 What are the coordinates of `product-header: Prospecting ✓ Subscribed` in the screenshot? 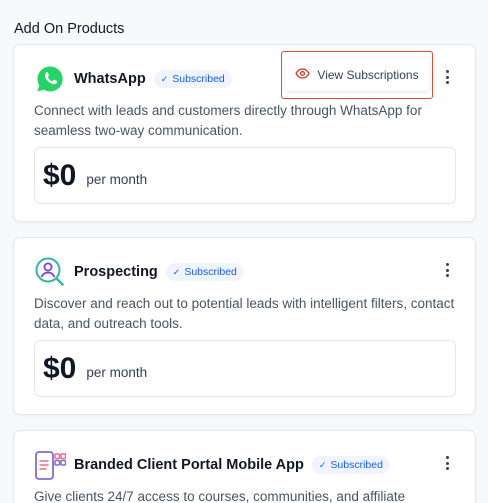 It's located at (139, 272).